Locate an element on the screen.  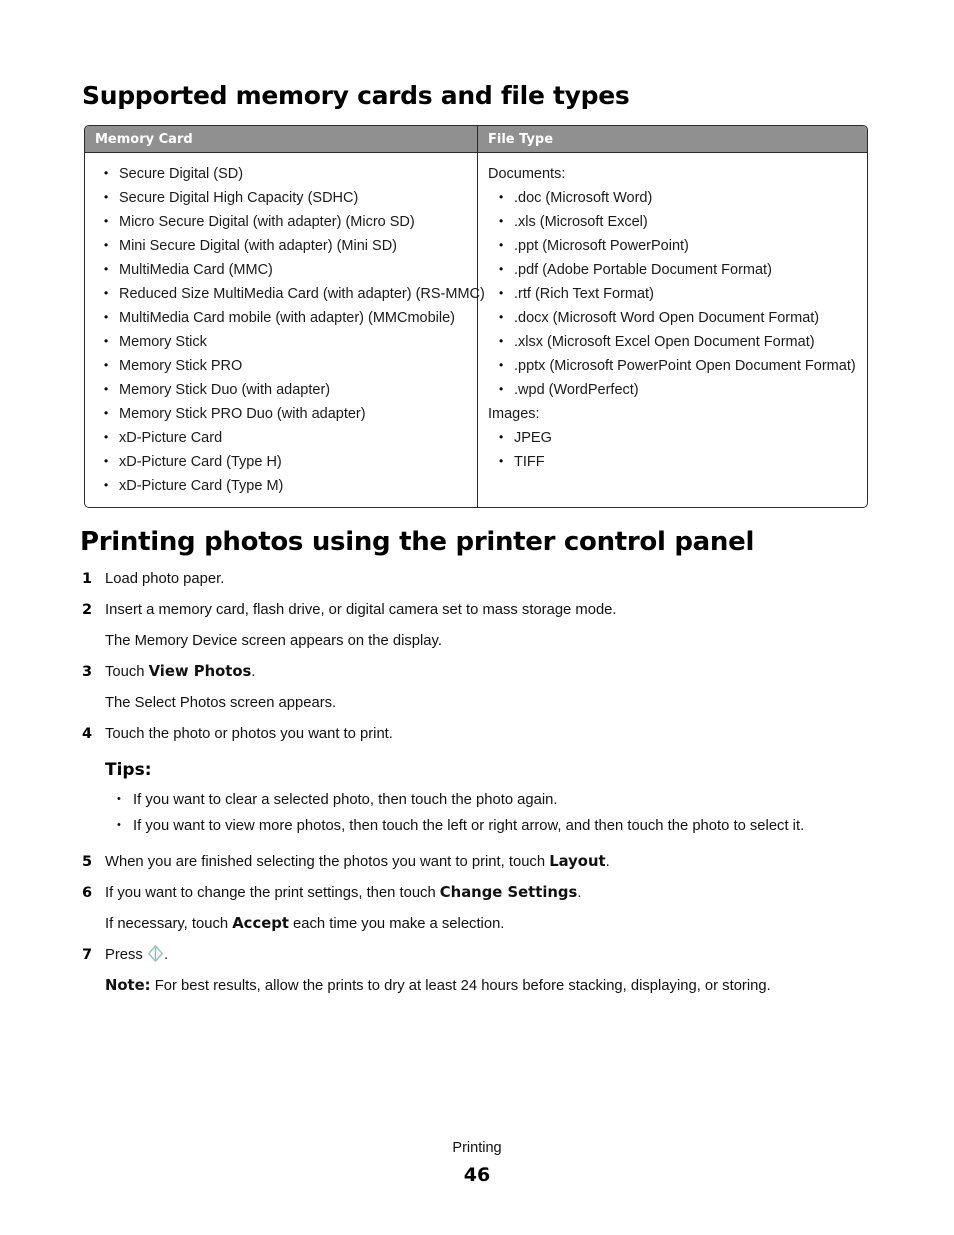
list-item: .rtf (Rich Text Format) is located at coordinates (673, 293).